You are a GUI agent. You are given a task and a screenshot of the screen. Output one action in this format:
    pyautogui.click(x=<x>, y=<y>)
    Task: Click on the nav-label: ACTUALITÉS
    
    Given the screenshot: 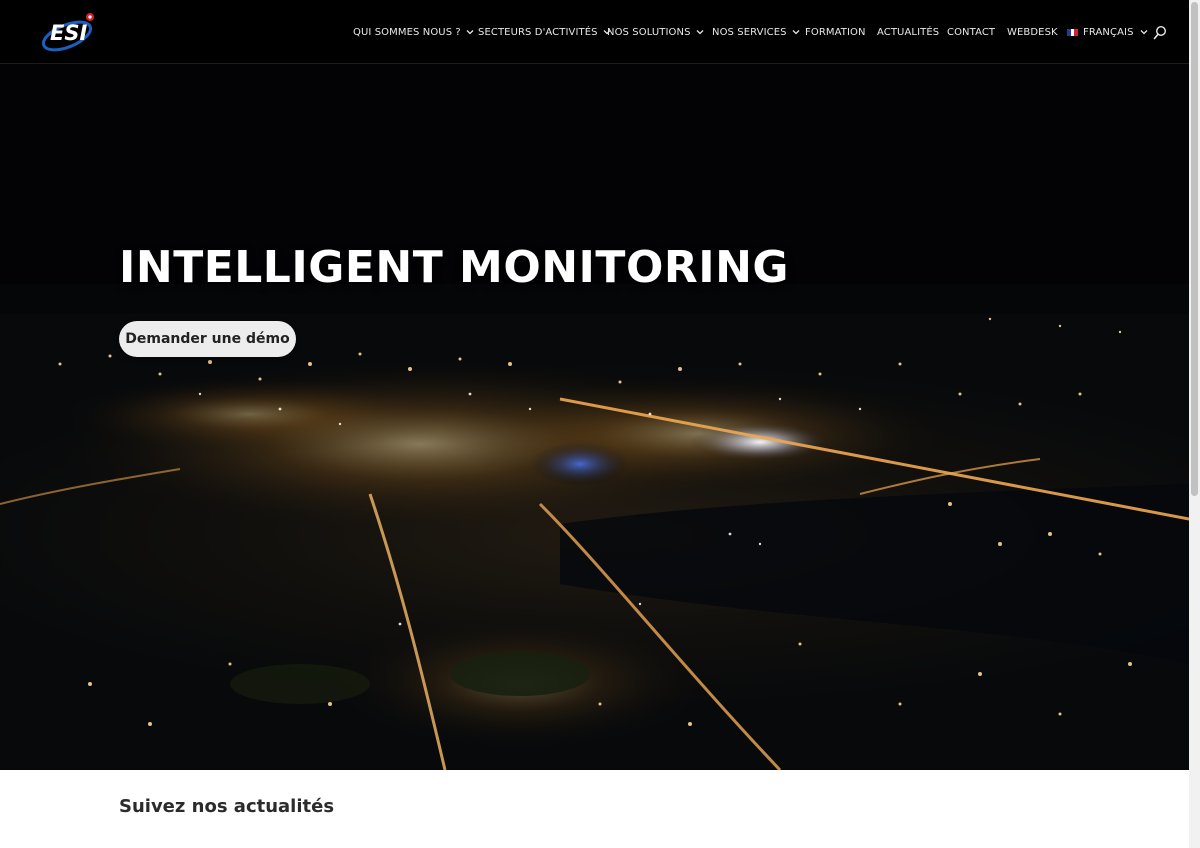 What is the action you would take?
    pyautogui.click(x=908, y=32)
    